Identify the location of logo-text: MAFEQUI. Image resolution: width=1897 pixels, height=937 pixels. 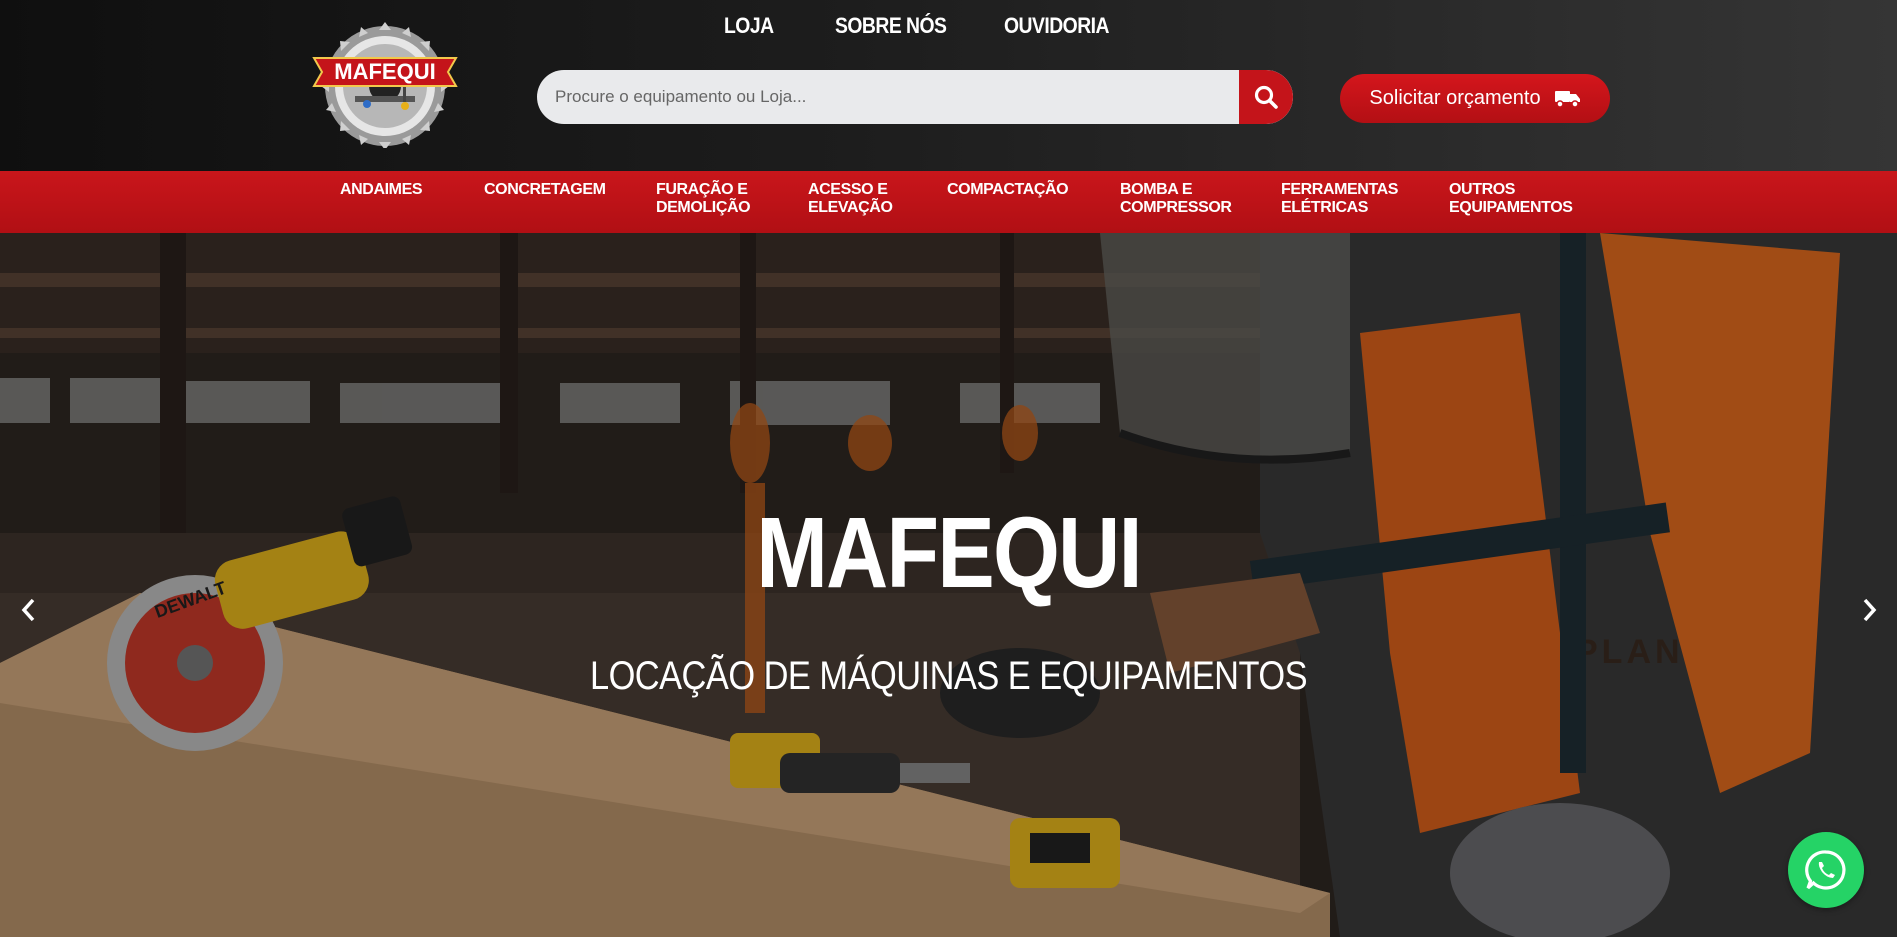
(384, 71).